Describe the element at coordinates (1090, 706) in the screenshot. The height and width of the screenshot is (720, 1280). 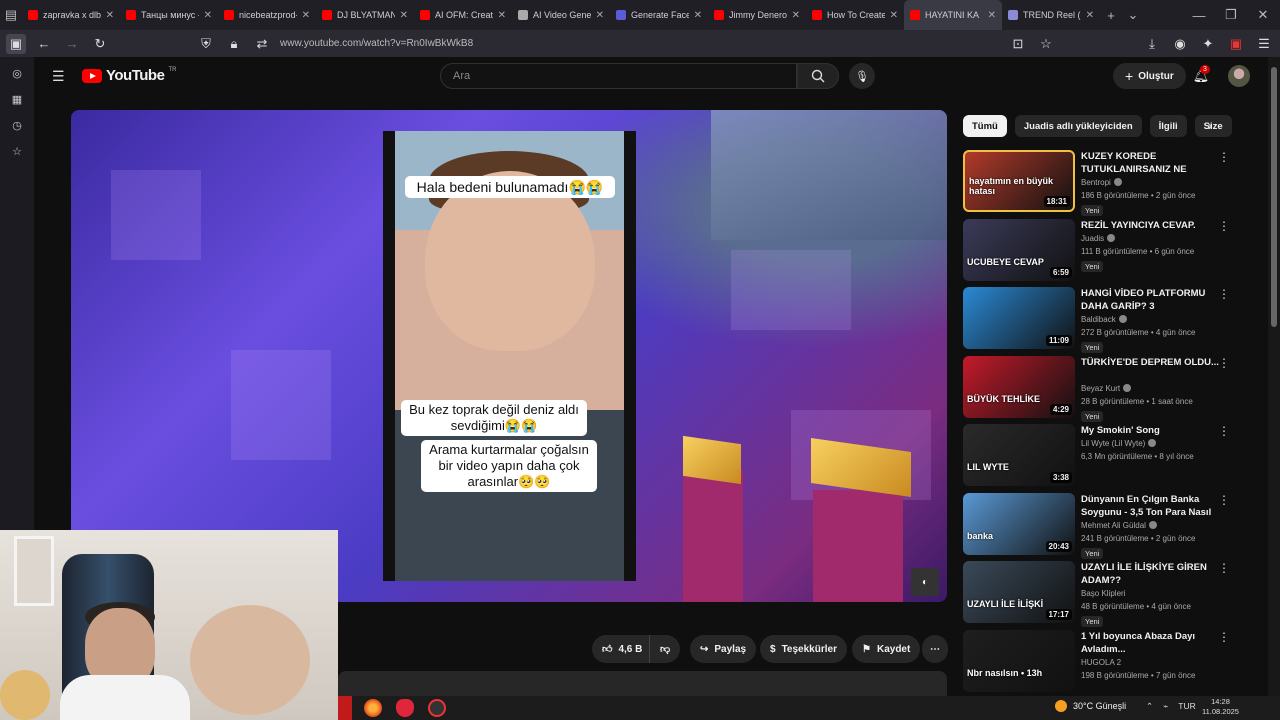
I see `weather-widget: 30°C Güneşli` at that location.